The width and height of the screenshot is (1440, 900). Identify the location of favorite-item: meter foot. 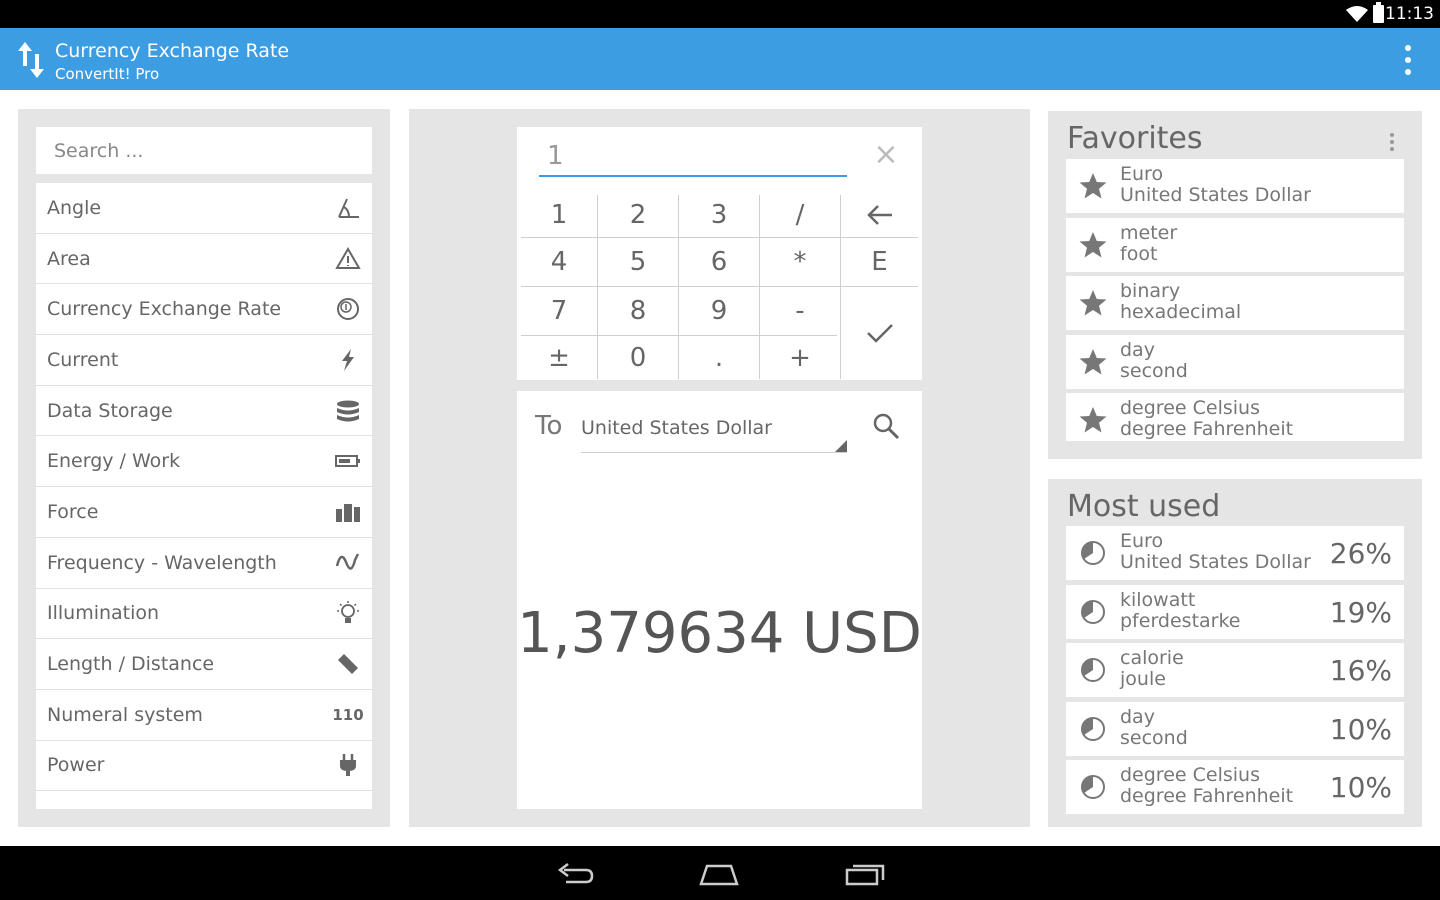
(1235, 247).